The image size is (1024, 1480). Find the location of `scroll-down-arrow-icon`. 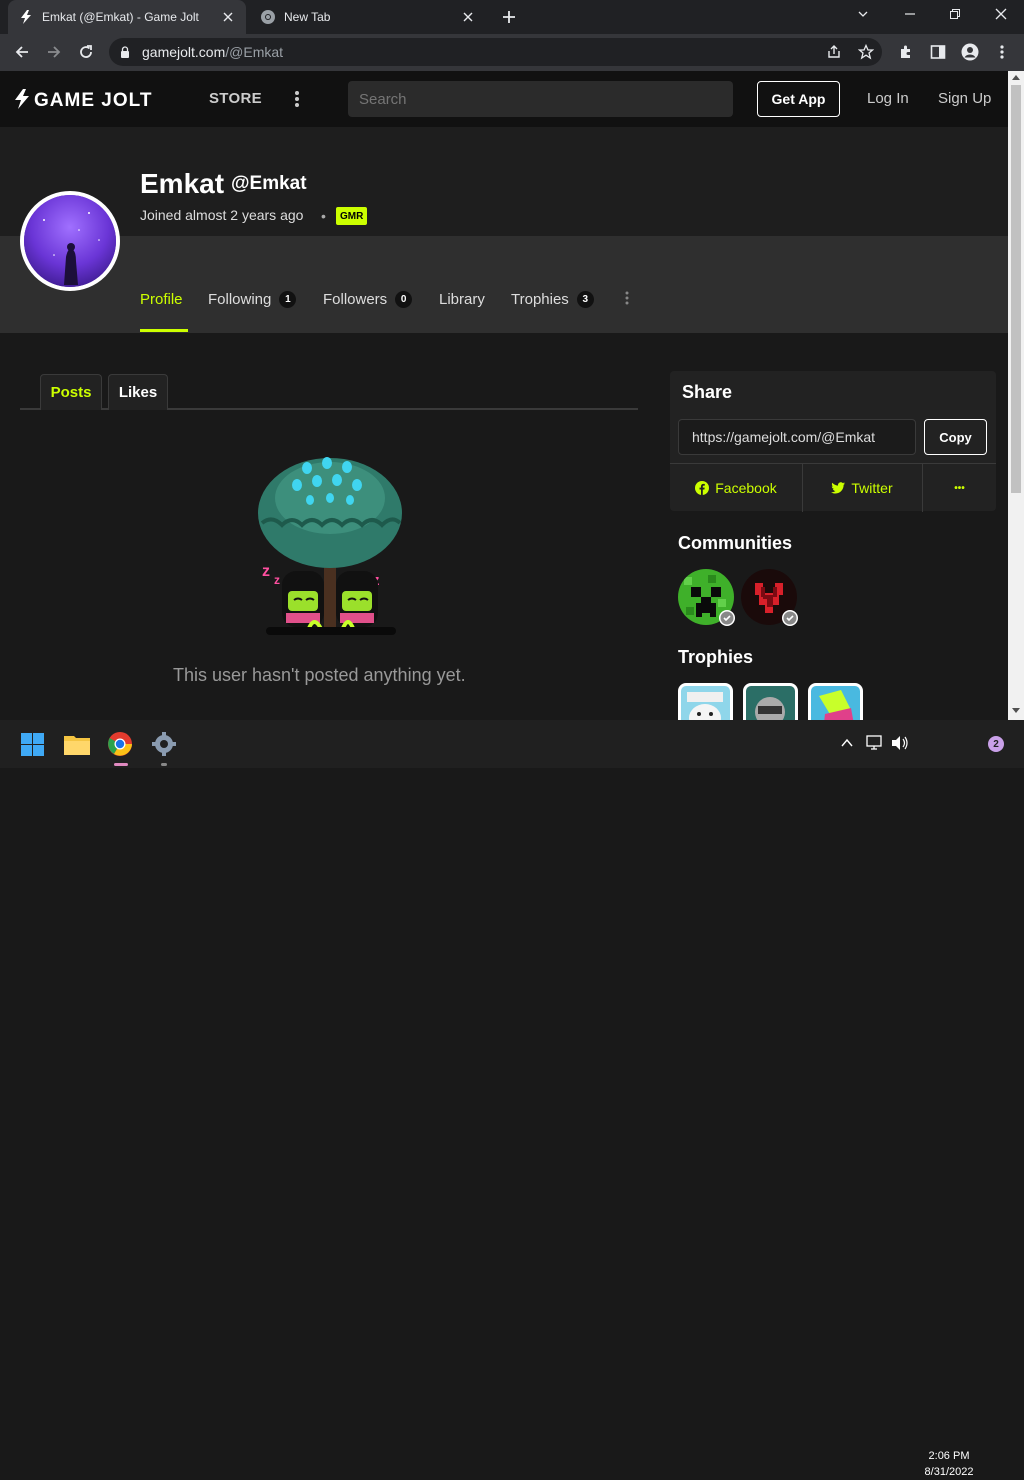

scroll-down-arrow-icon is located at coordinates (1016, 711).